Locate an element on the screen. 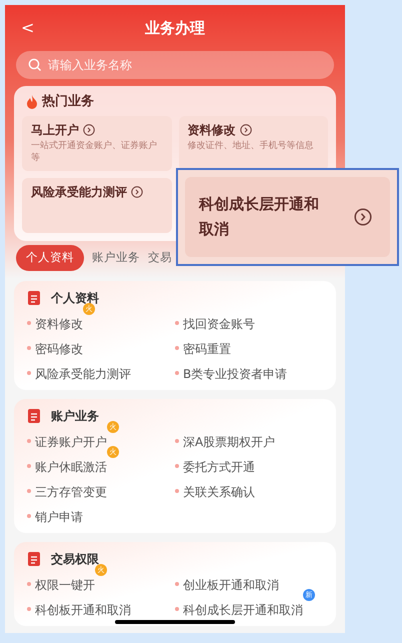 The width and height of the screenshot is (402, 643). category-tab: 交易 is located at coordinates (160, 257).